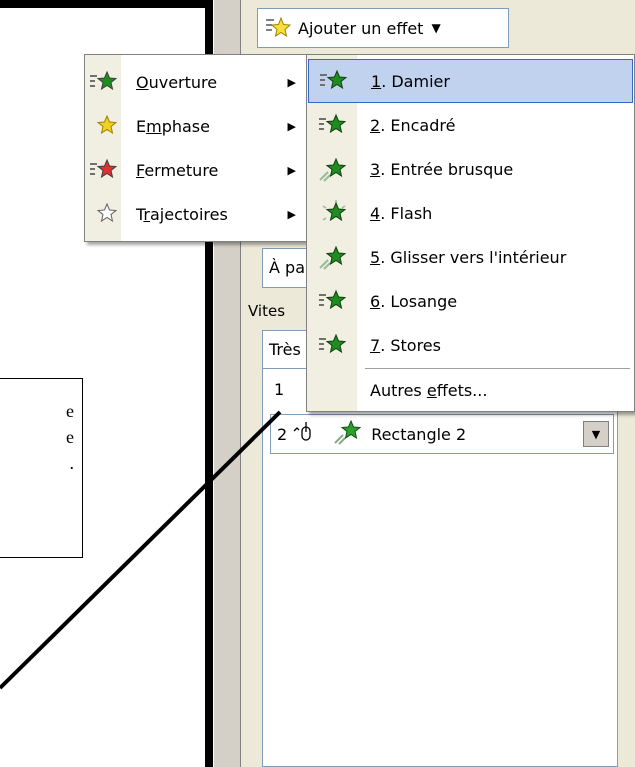 This screenshot has height=767, width=635. What do you see at coordinates (72, 463) in the screenshot?
I see `callout-line-3: .` at bounding box center [72, 463].